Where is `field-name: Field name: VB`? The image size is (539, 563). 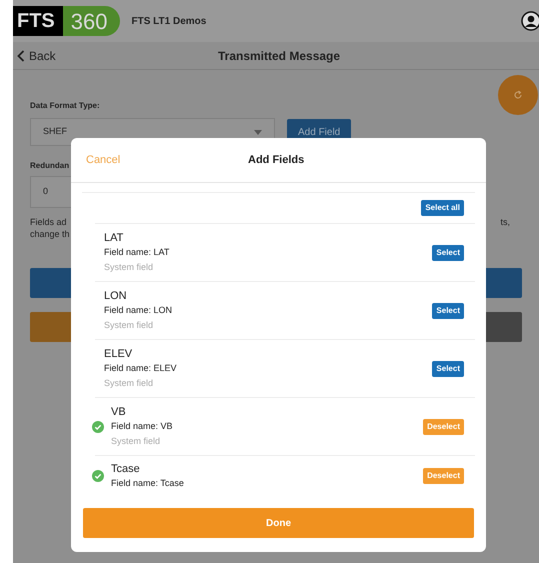 field-name: Field name: VB is located at coordinates (142, 426).